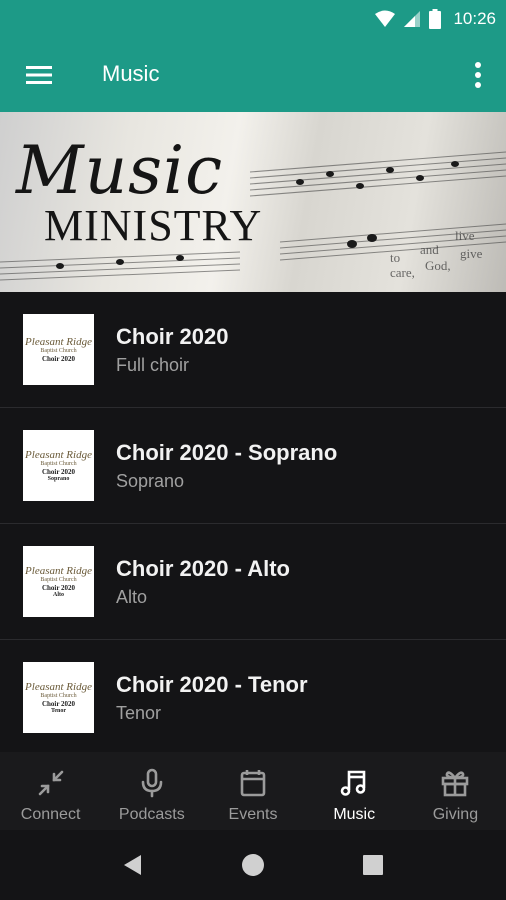 The height and width of the screenshot is (900, 506). Describe the element at coordinates (132, 597) in the screenshot. I see `list-item-subtitle: Alto` at that location.